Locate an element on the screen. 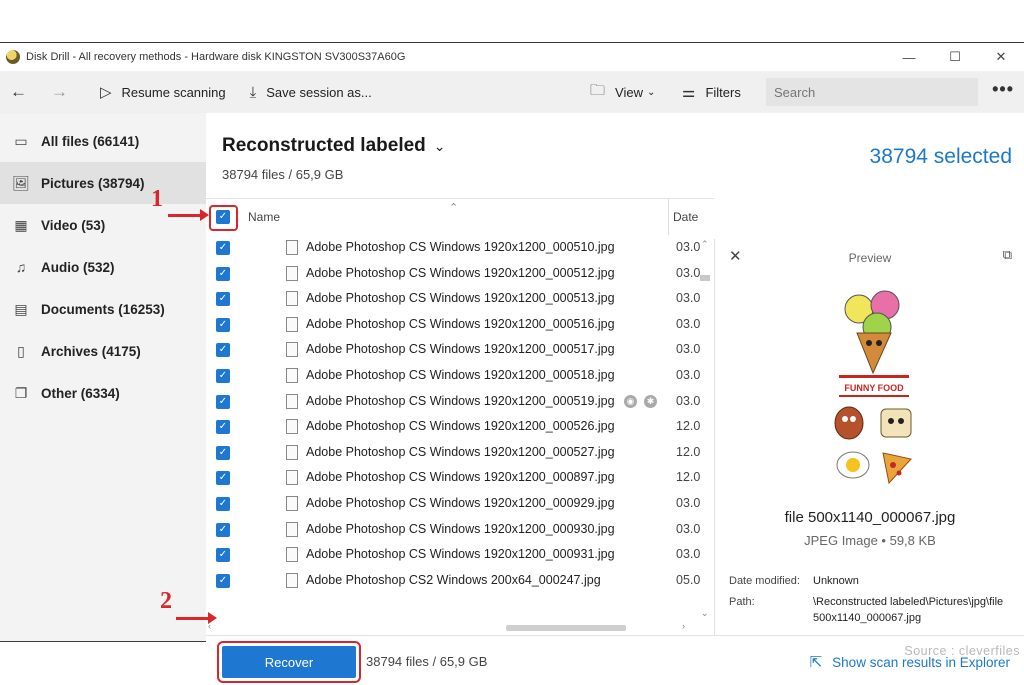  eye-icon: ◉ is located at coordinates (630, 401).